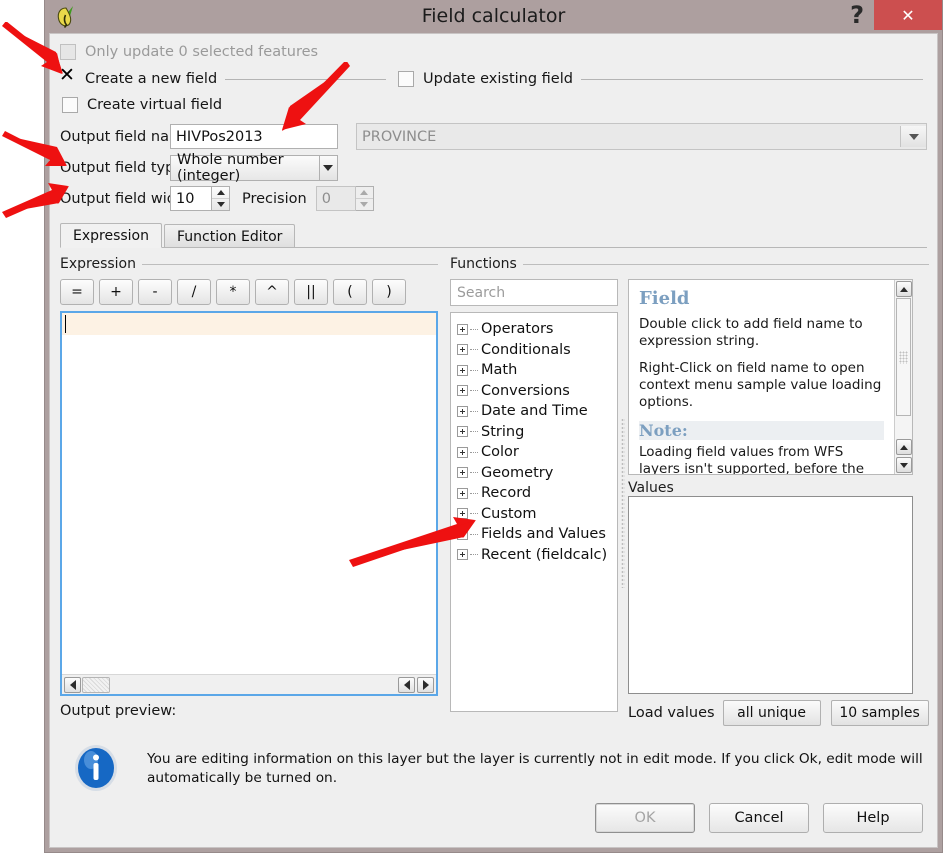  Describe the element at coordinates (903, 357) in the screenshot. I see `help-scroll-thumb` at that location.